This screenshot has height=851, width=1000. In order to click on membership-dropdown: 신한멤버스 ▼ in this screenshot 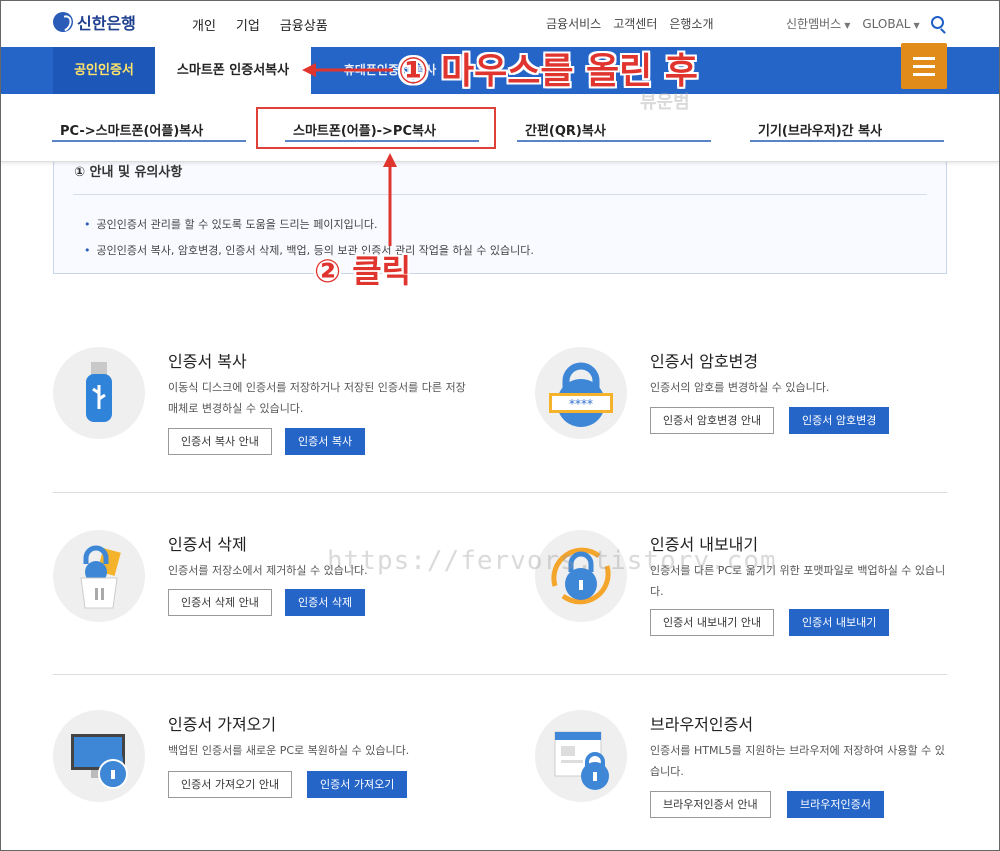, I will do `click(818, 23)`.